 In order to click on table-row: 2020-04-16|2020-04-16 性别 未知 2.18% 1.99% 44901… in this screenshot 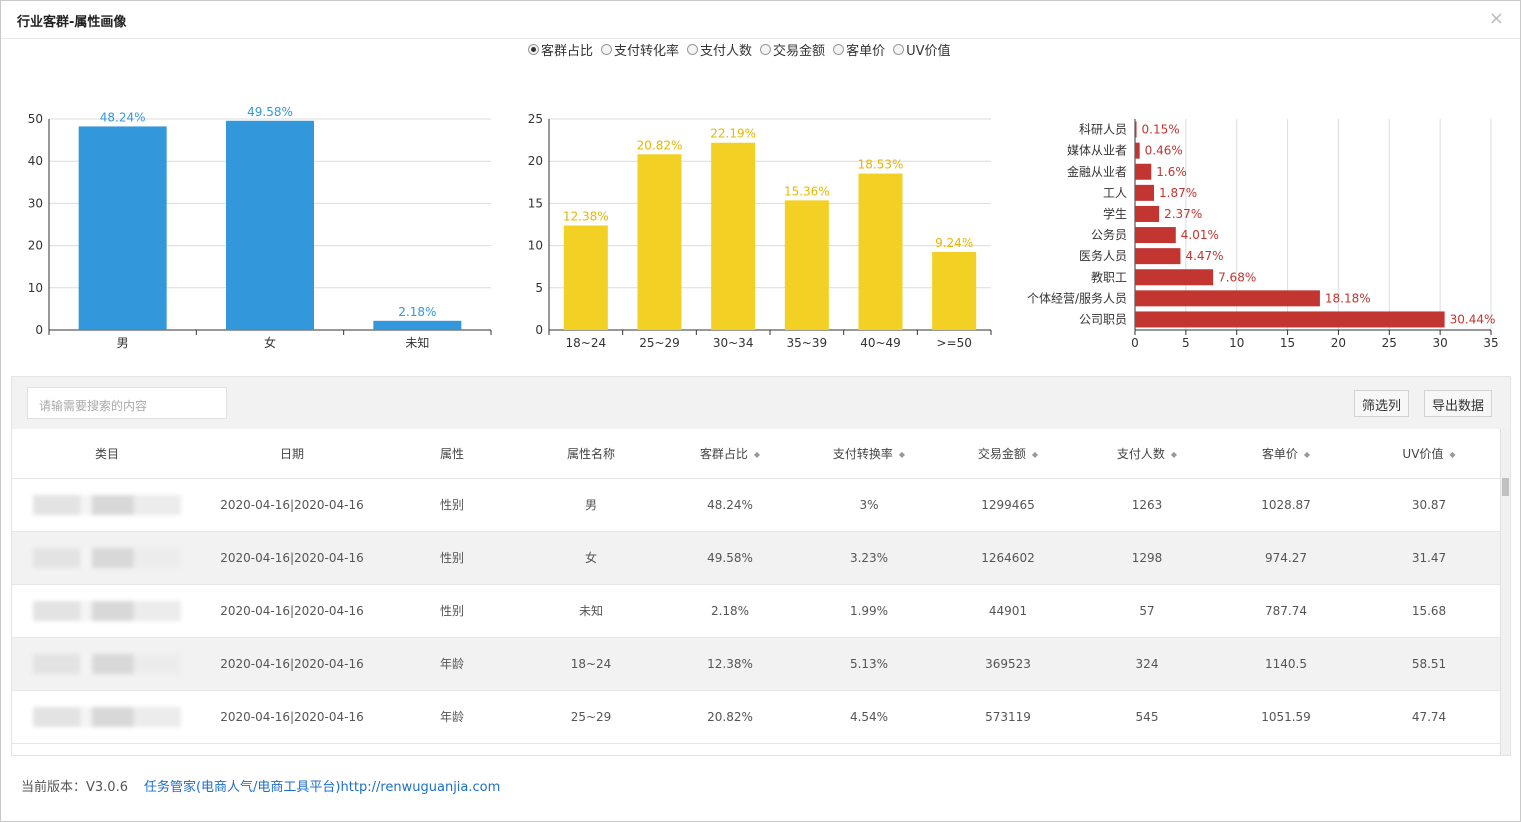, I will do `click(757, 611)`.